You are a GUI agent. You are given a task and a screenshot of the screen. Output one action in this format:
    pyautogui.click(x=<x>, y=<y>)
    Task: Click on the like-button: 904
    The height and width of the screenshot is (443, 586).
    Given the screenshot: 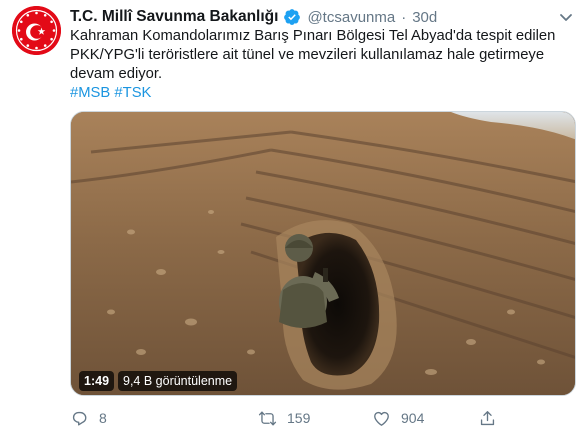 What is the action you would take?
    pyautogui.click(x=398, y=418)
    